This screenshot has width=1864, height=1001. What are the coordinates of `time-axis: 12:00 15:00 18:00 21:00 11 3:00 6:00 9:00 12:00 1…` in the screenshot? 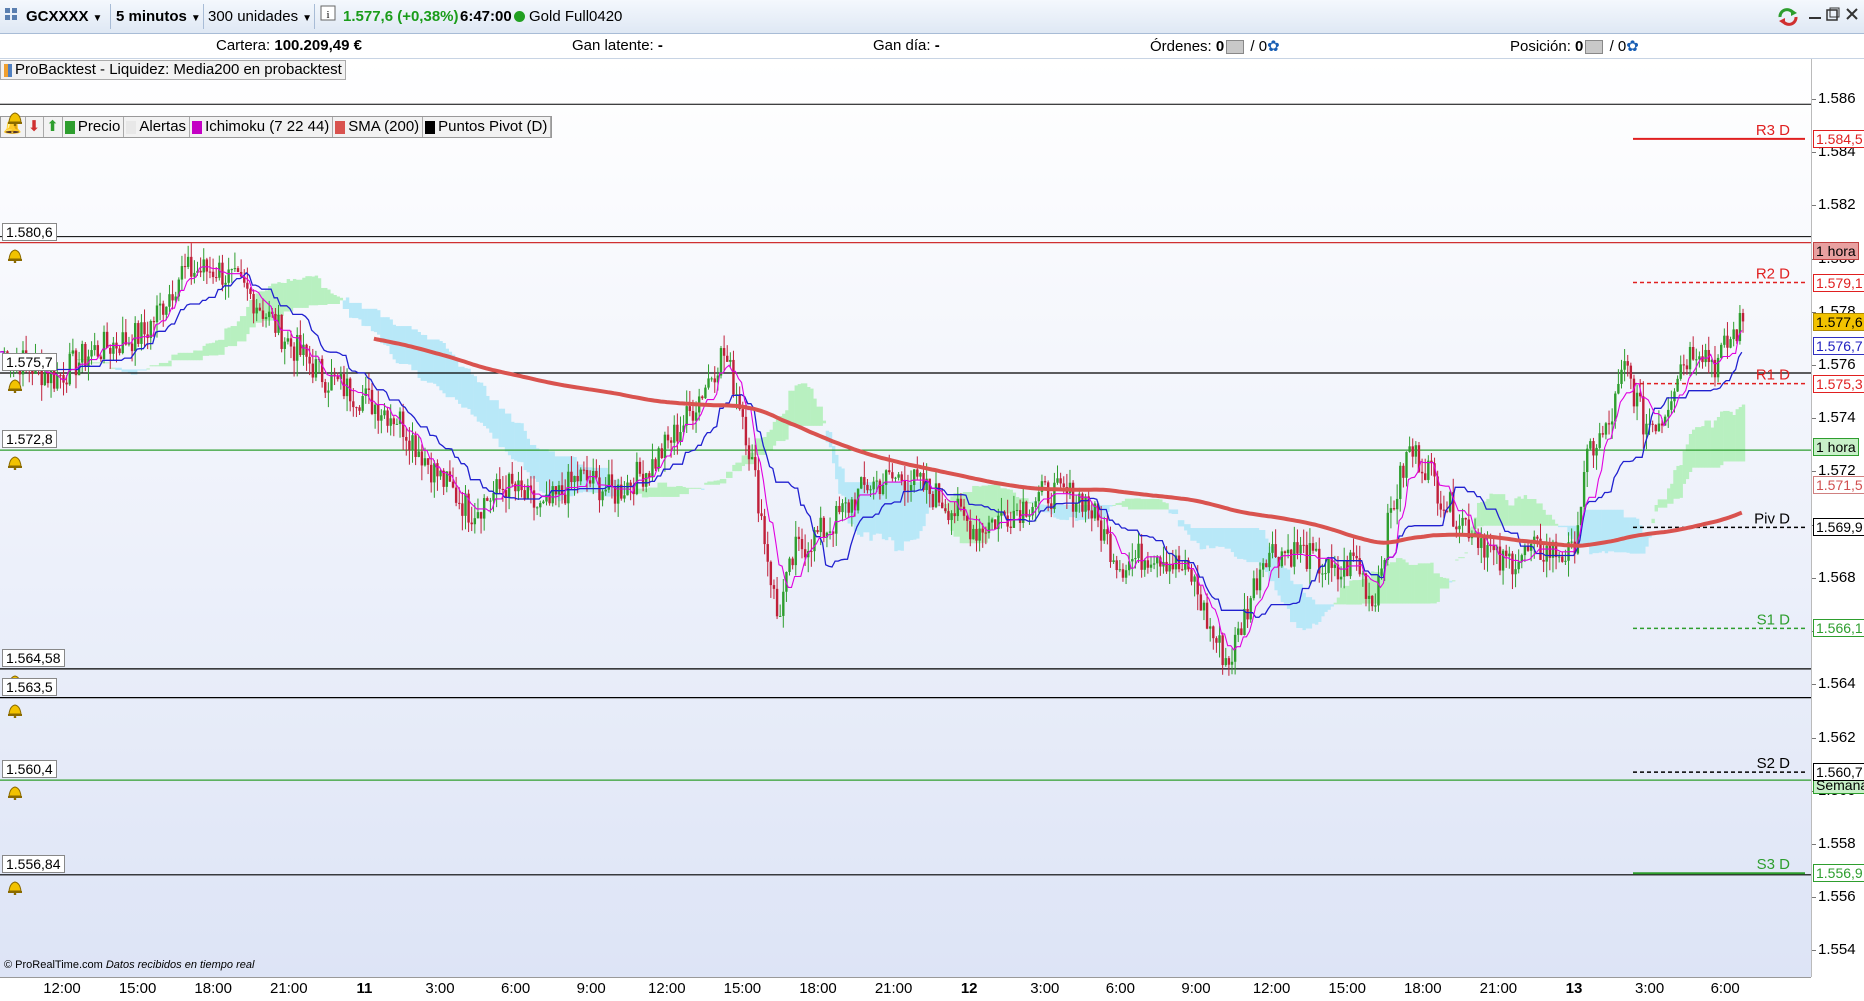 It's located at (905, 989).